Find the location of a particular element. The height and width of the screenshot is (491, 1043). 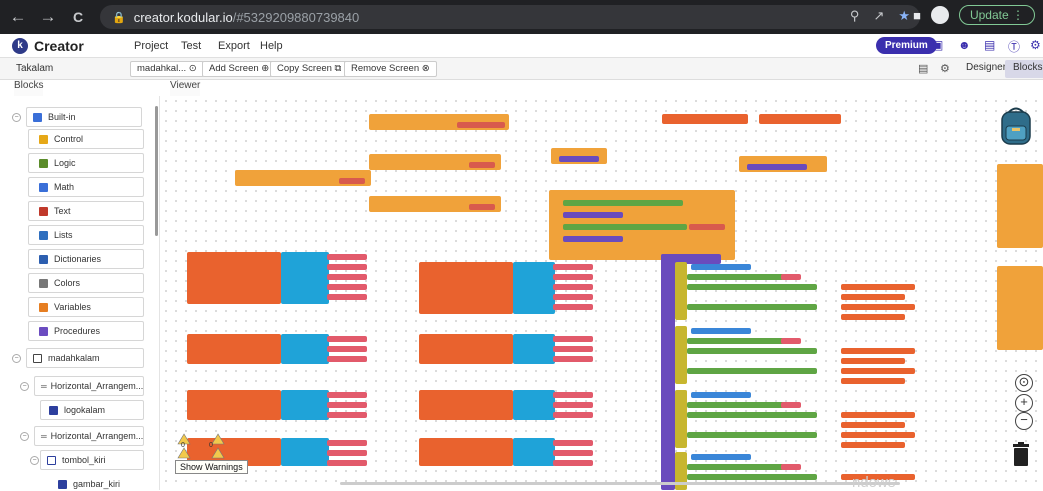

backpack-icon is located at coordinates (1016, 125).